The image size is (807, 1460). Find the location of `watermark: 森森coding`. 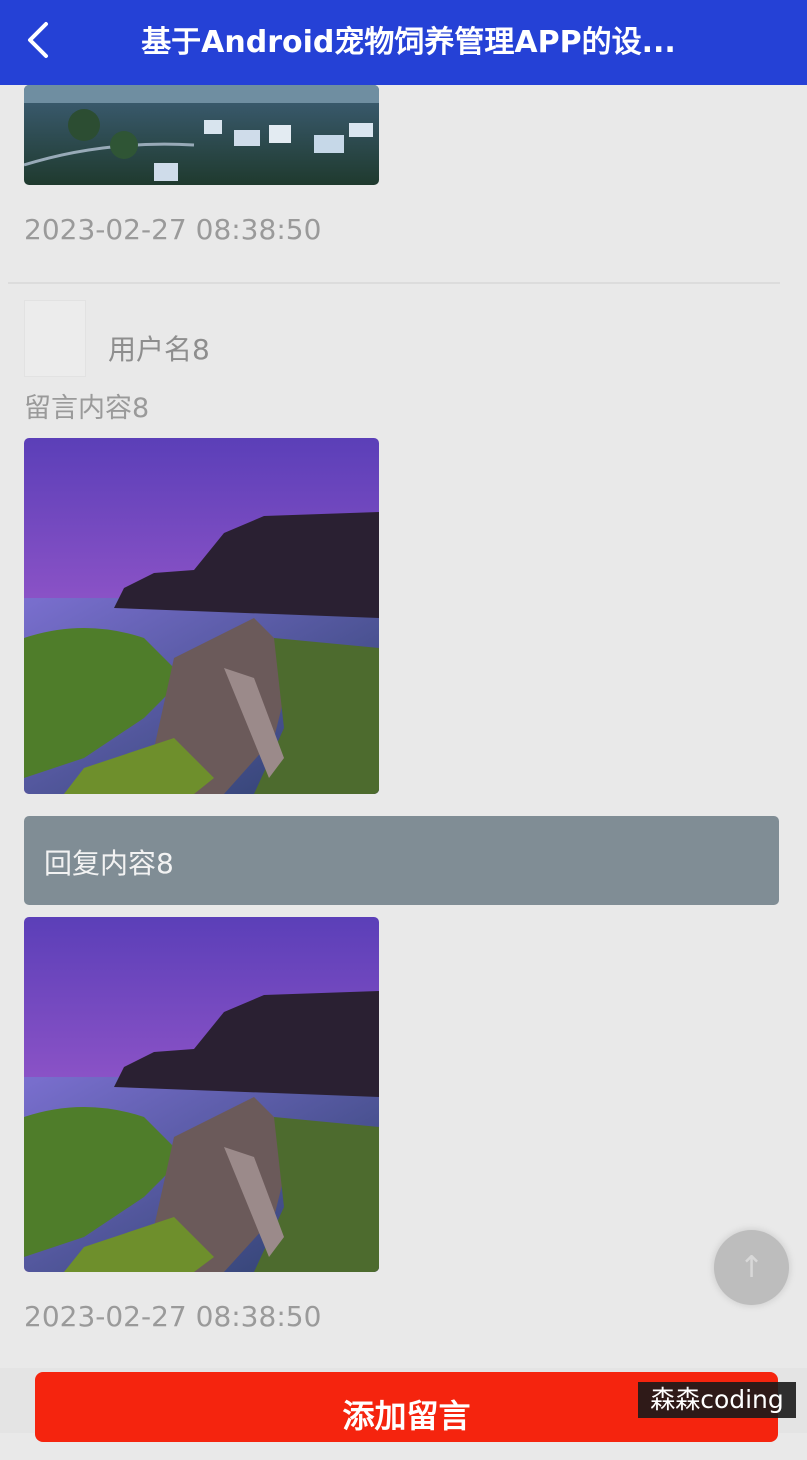

watermark: 森森coding is located at coordinates (717, 1400).